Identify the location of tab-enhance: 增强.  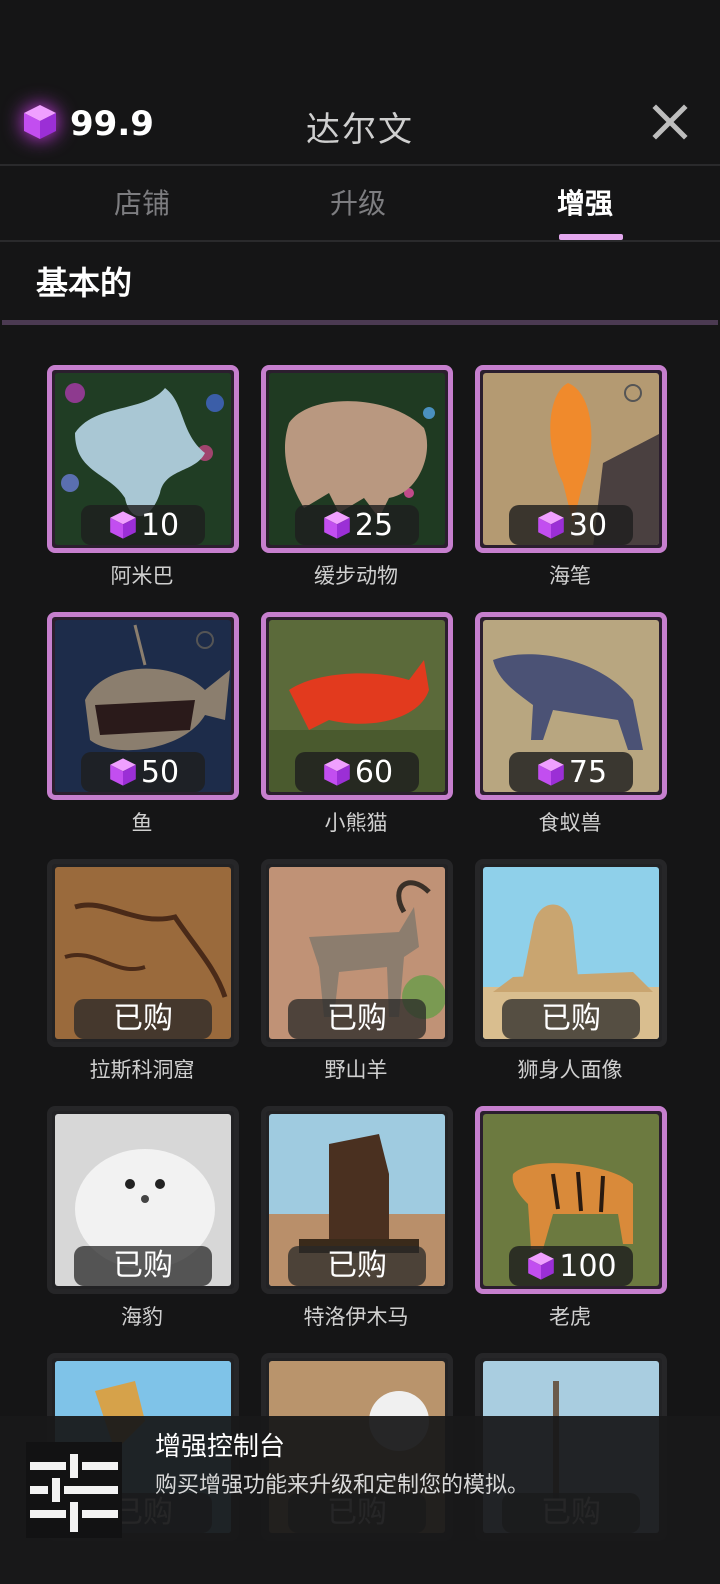
(585, 204).